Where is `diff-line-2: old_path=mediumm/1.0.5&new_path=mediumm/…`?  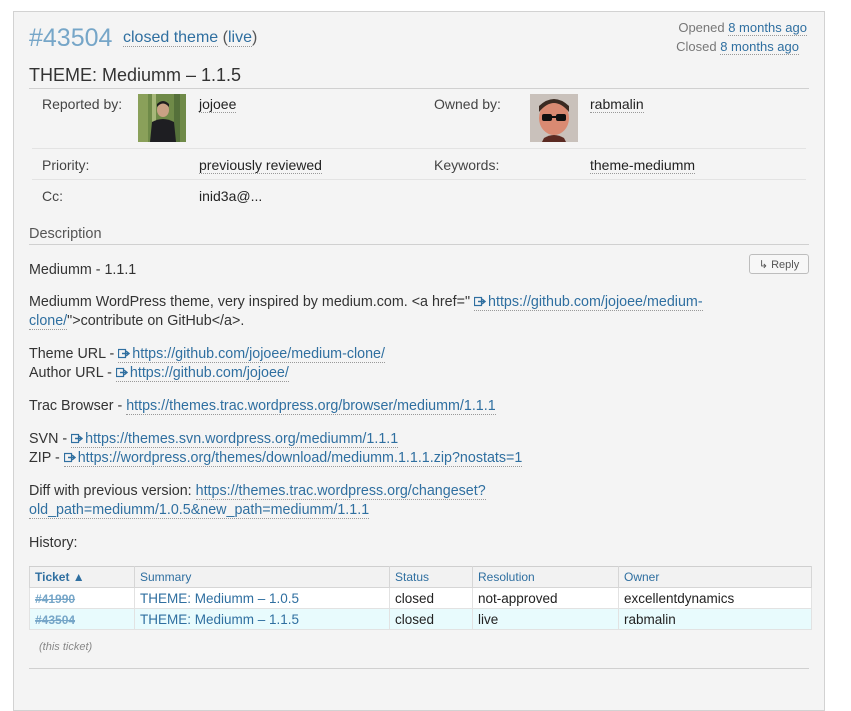
diff-line-2: old_path=mediumm/1.0.5&new_path=mediumm/… is located at coordinates (199, 511).